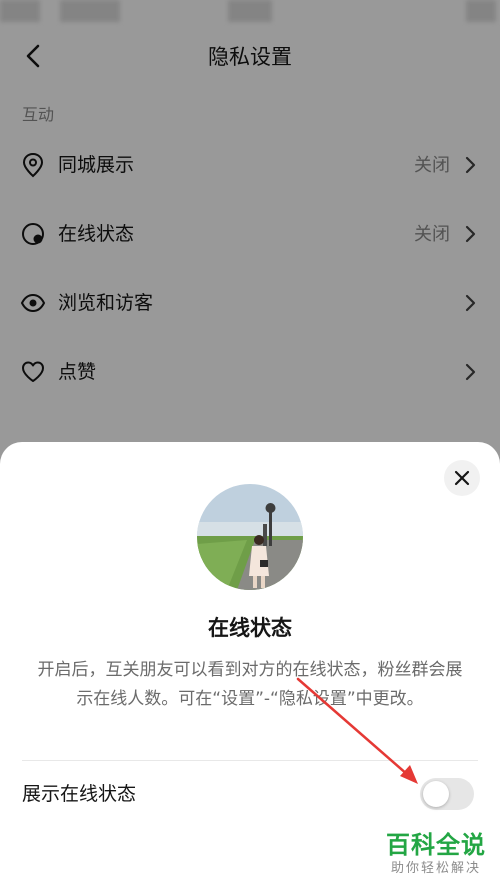  I want to click on show-online-status-toggle, so click(447, 794).